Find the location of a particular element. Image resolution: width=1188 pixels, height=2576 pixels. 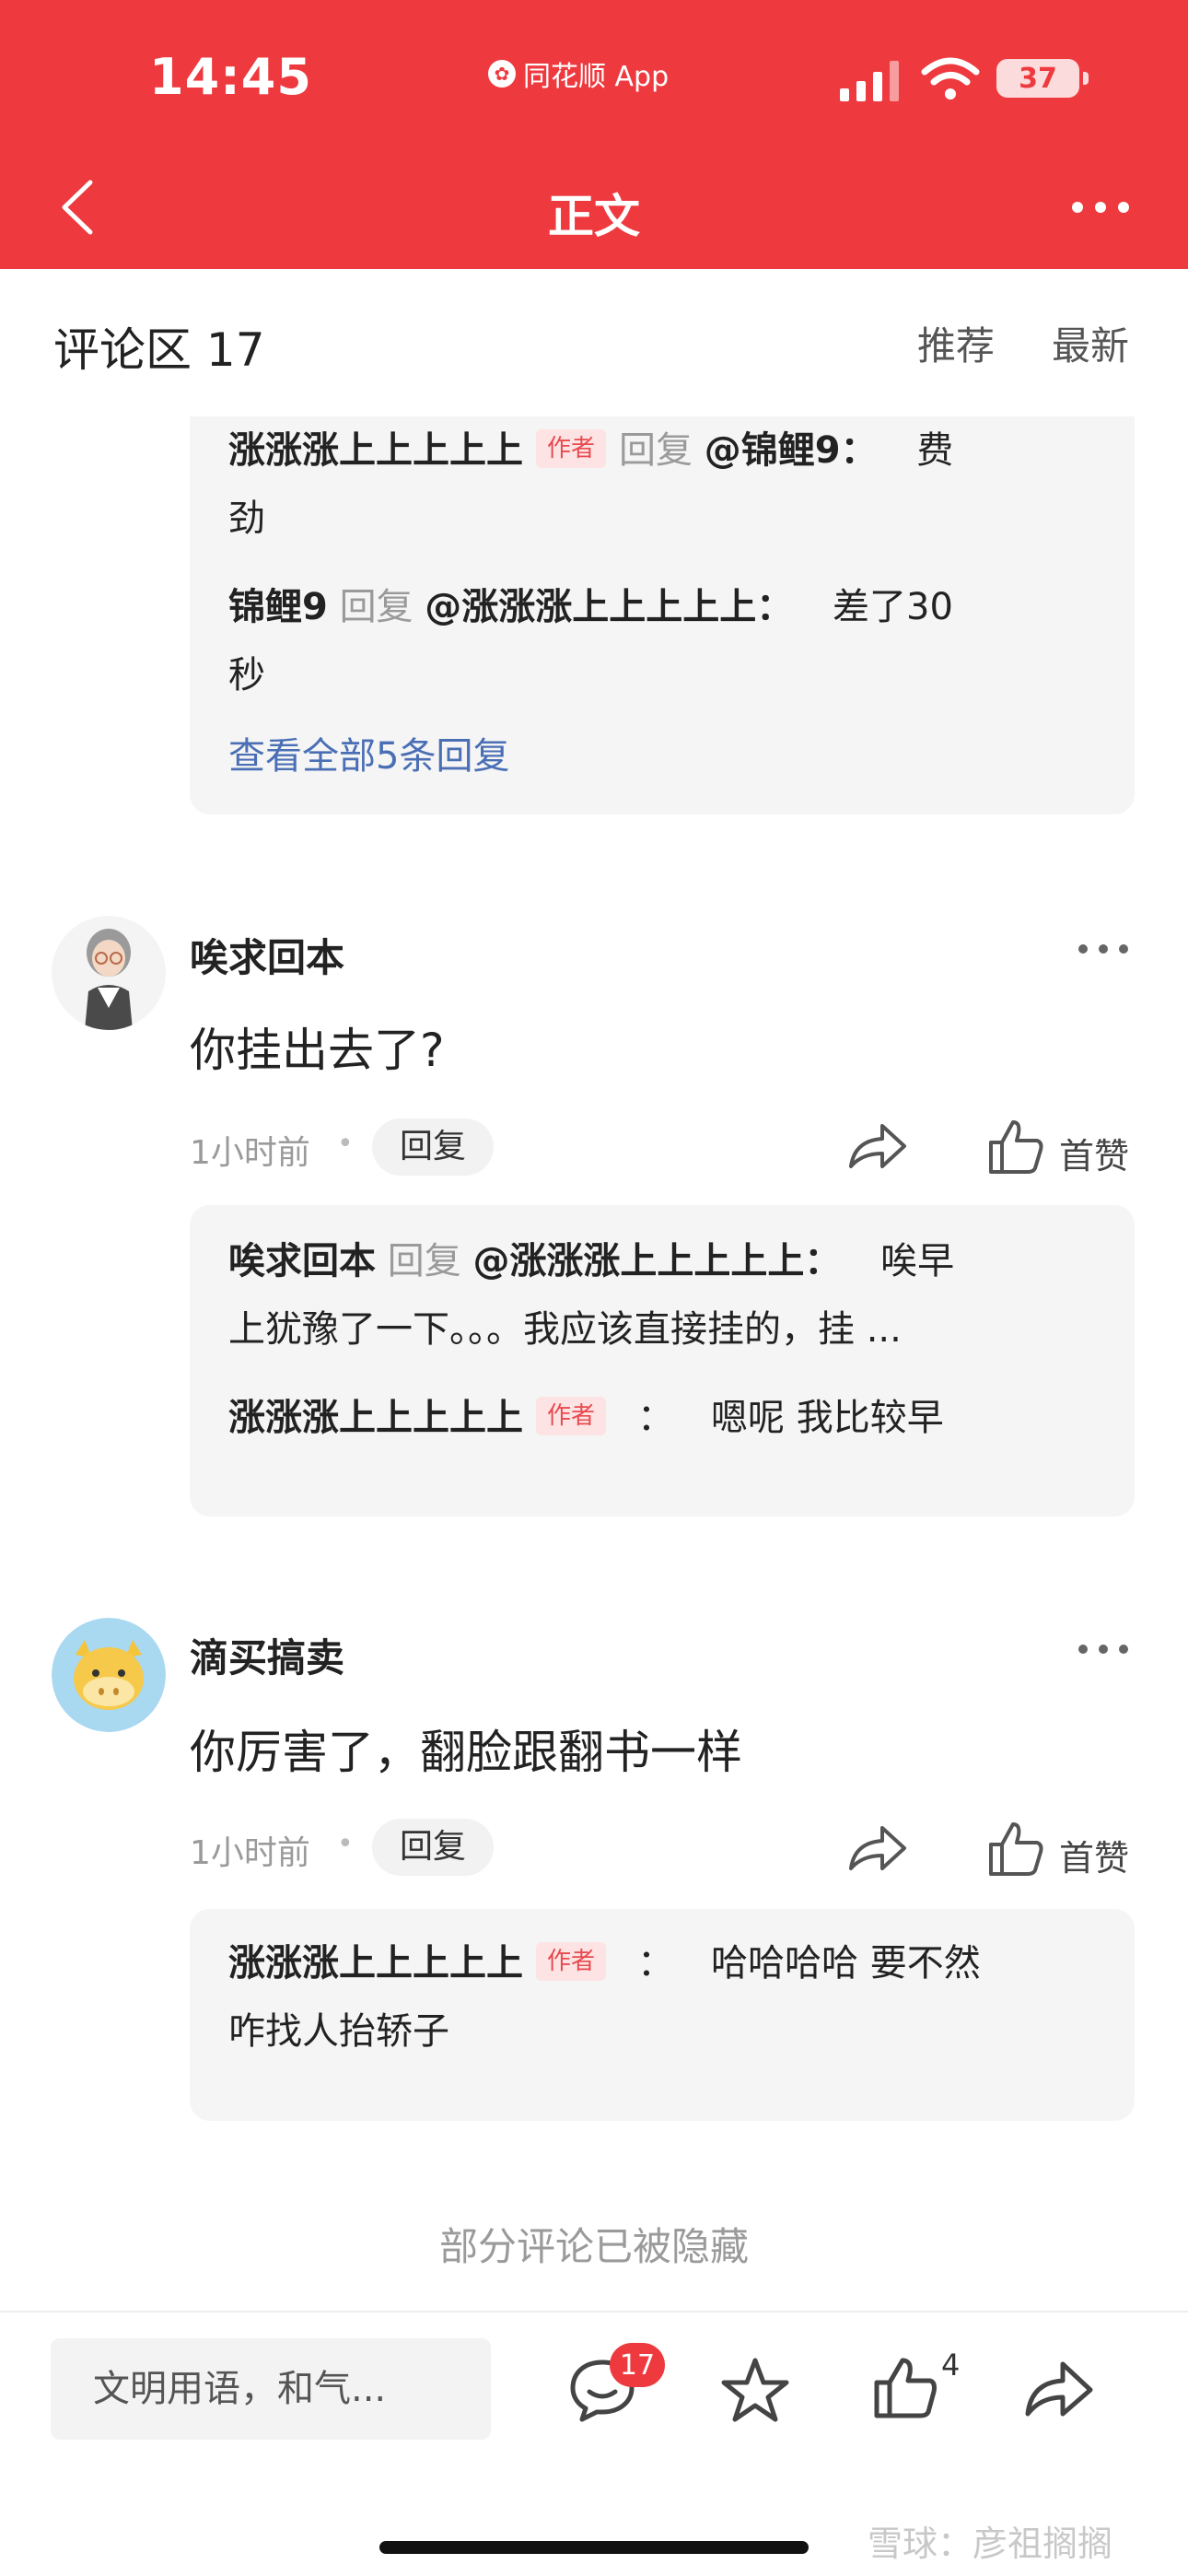

reply-item: 锦鲤9 回复 @涨涨涨上上上上上： 差了30 秒 is located at coordinates (663, 641).